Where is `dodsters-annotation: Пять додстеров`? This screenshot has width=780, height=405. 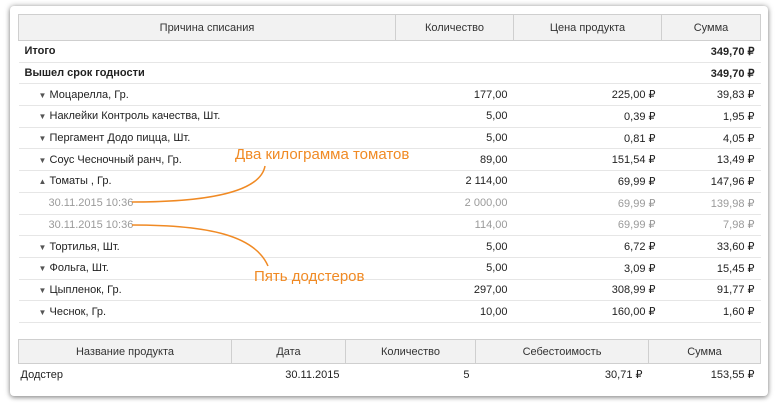
dodsters-annotation: Пять додстеров is located at coordinates (309, 276).